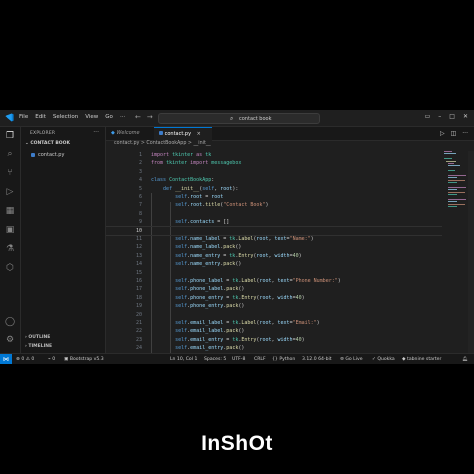 The image size is (474, 474). What do you see at coordinates (10, 154) in the screenshot?
I see `search-view-icon: ⌕` at bounding box center [10, 154].